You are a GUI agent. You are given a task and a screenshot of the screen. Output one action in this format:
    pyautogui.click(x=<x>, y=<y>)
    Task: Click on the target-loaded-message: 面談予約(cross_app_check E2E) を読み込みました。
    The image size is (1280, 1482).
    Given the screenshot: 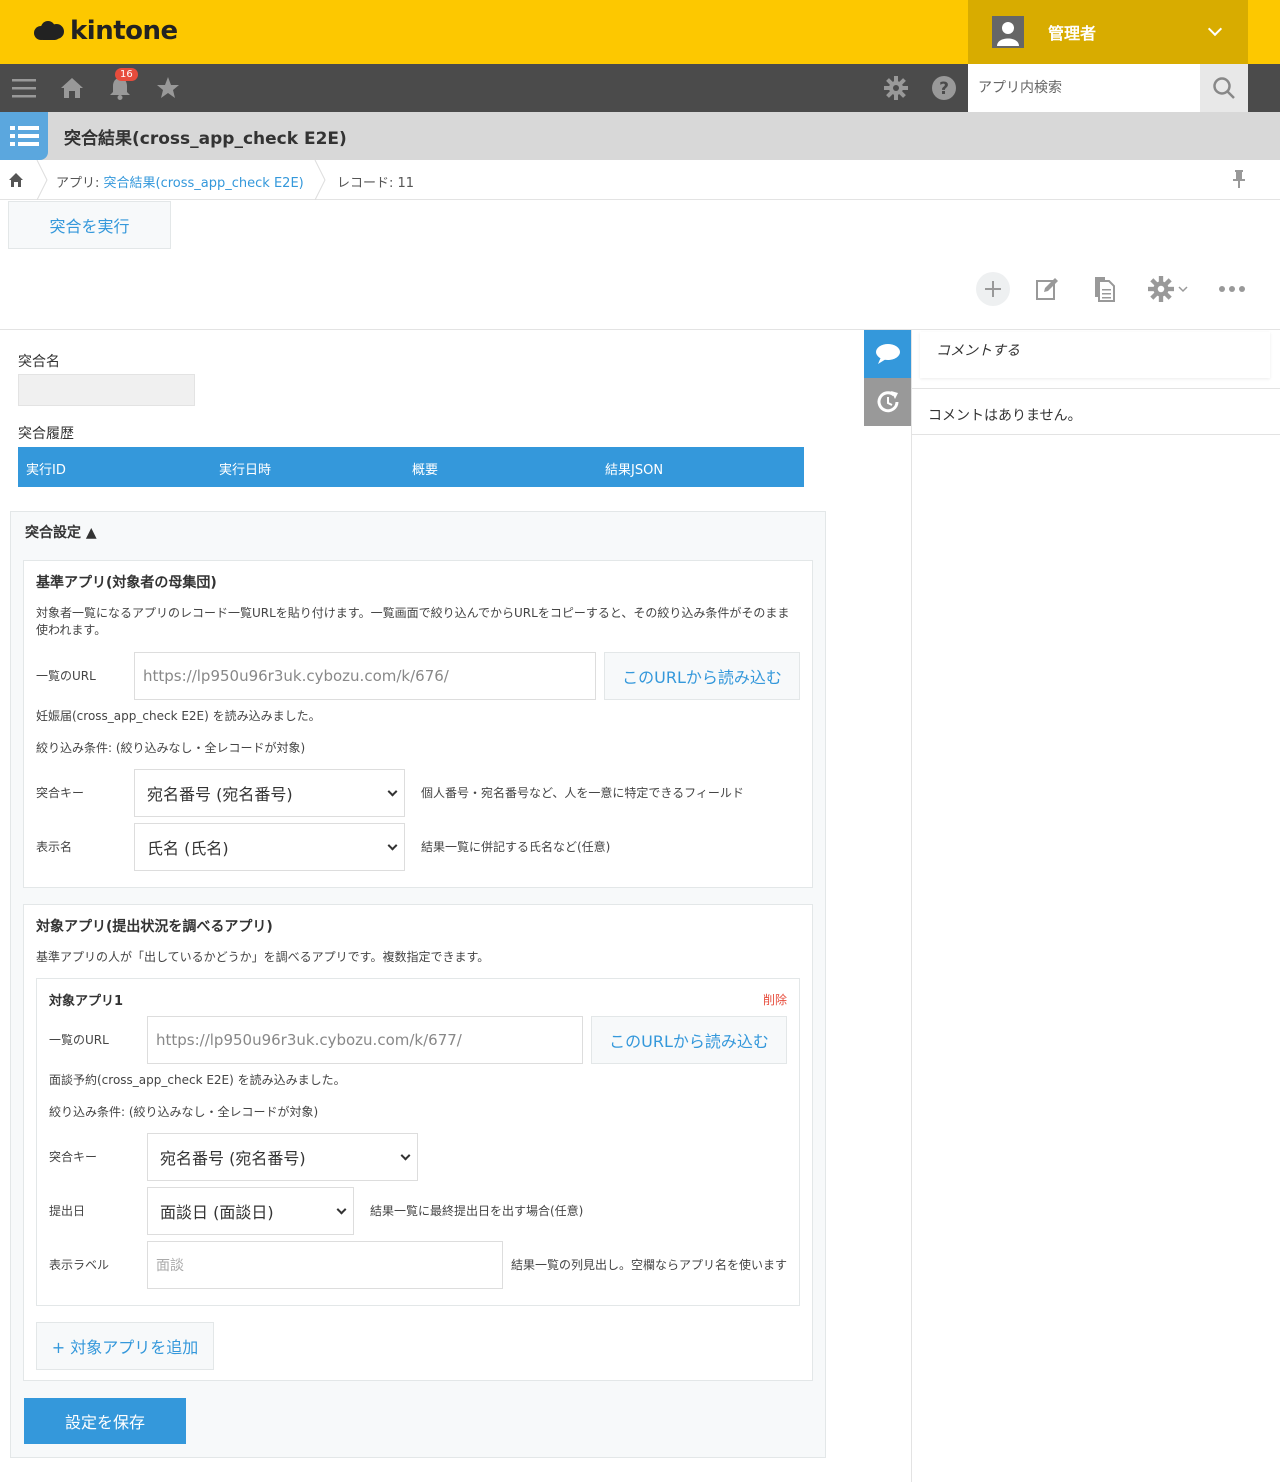 What is the action you would take?
    pyautogui.click(x=197, y=1080)
    